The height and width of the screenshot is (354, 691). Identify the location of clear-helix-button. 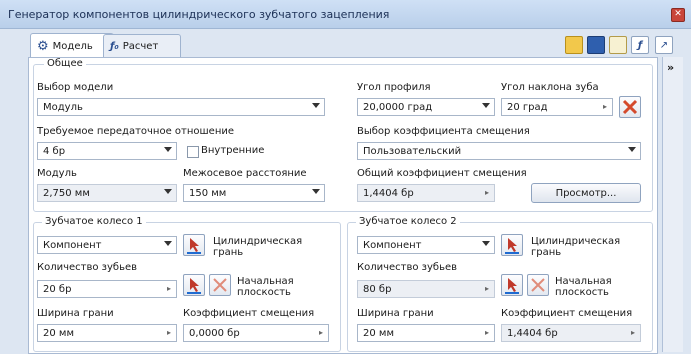
(630, 107).